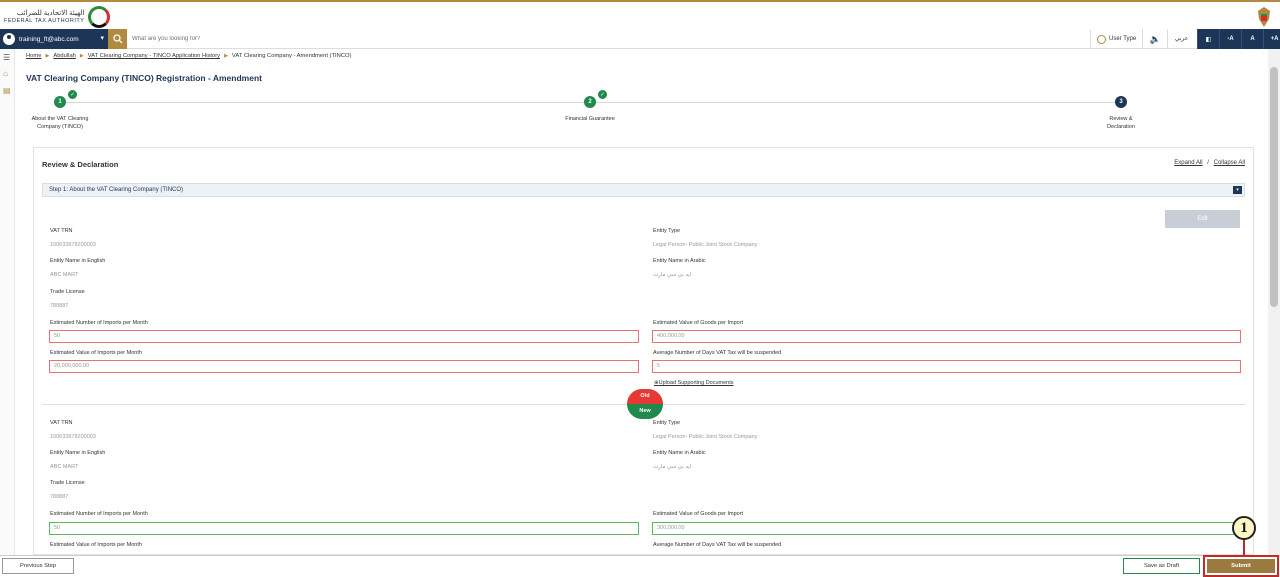  I want to click on step-3-circle: 3, so click(1121, 102).